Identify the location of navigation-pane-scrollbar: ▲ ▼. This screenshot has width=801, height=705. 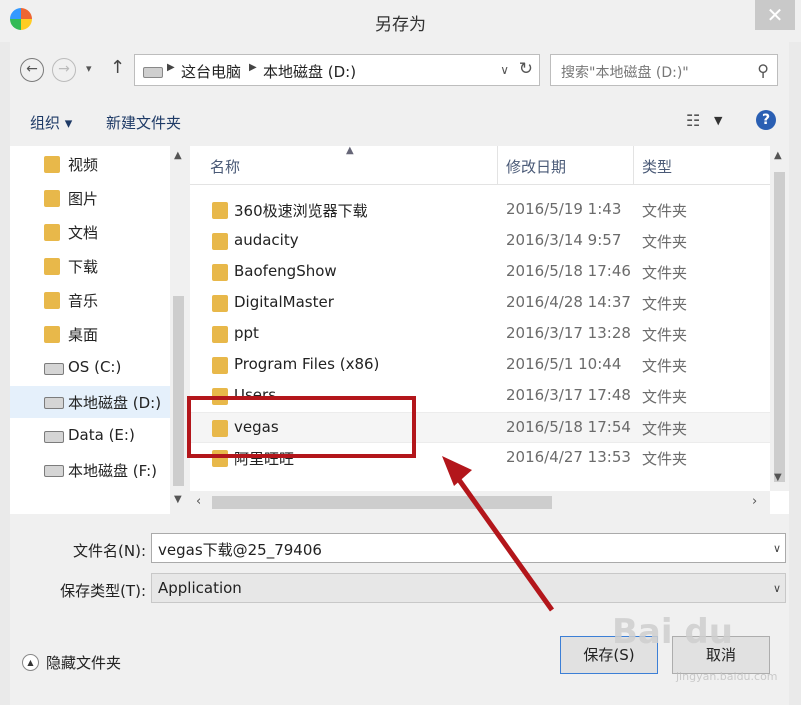
(178, 330).